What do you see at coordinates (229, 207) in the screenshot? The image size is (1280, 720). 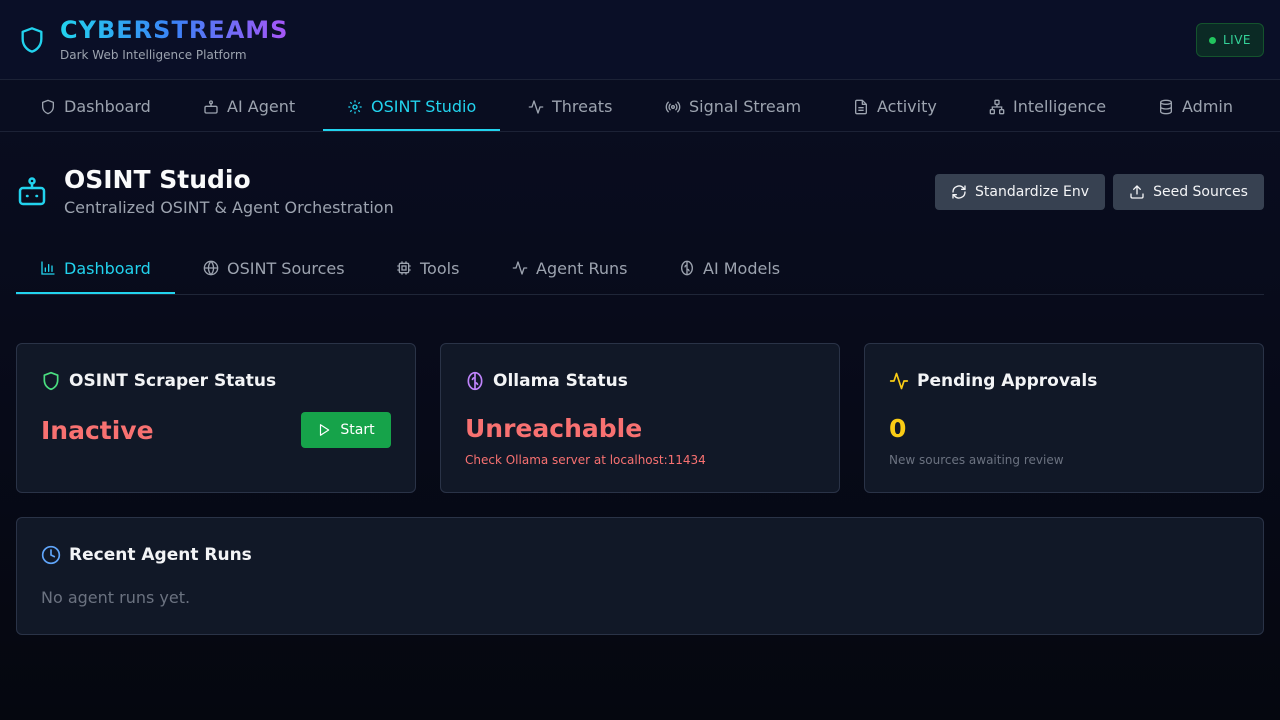 I see `page-subtitle: Centralized OSINT & Agent Orchestration` at bounding box center [229, 207].